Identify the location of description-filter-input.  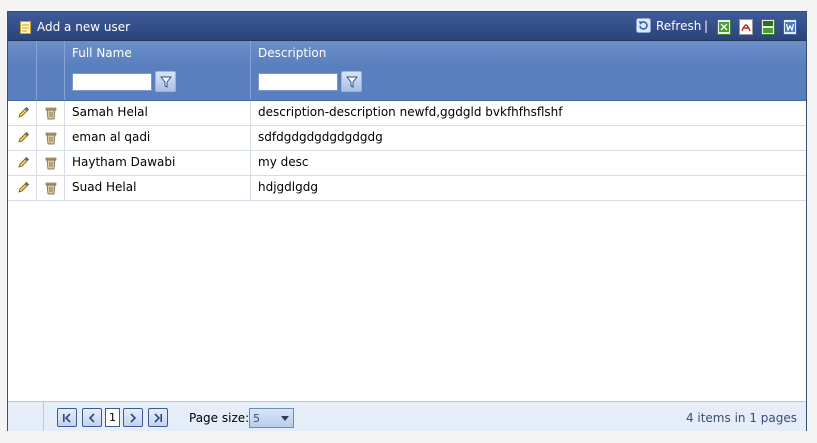
(298, 82).